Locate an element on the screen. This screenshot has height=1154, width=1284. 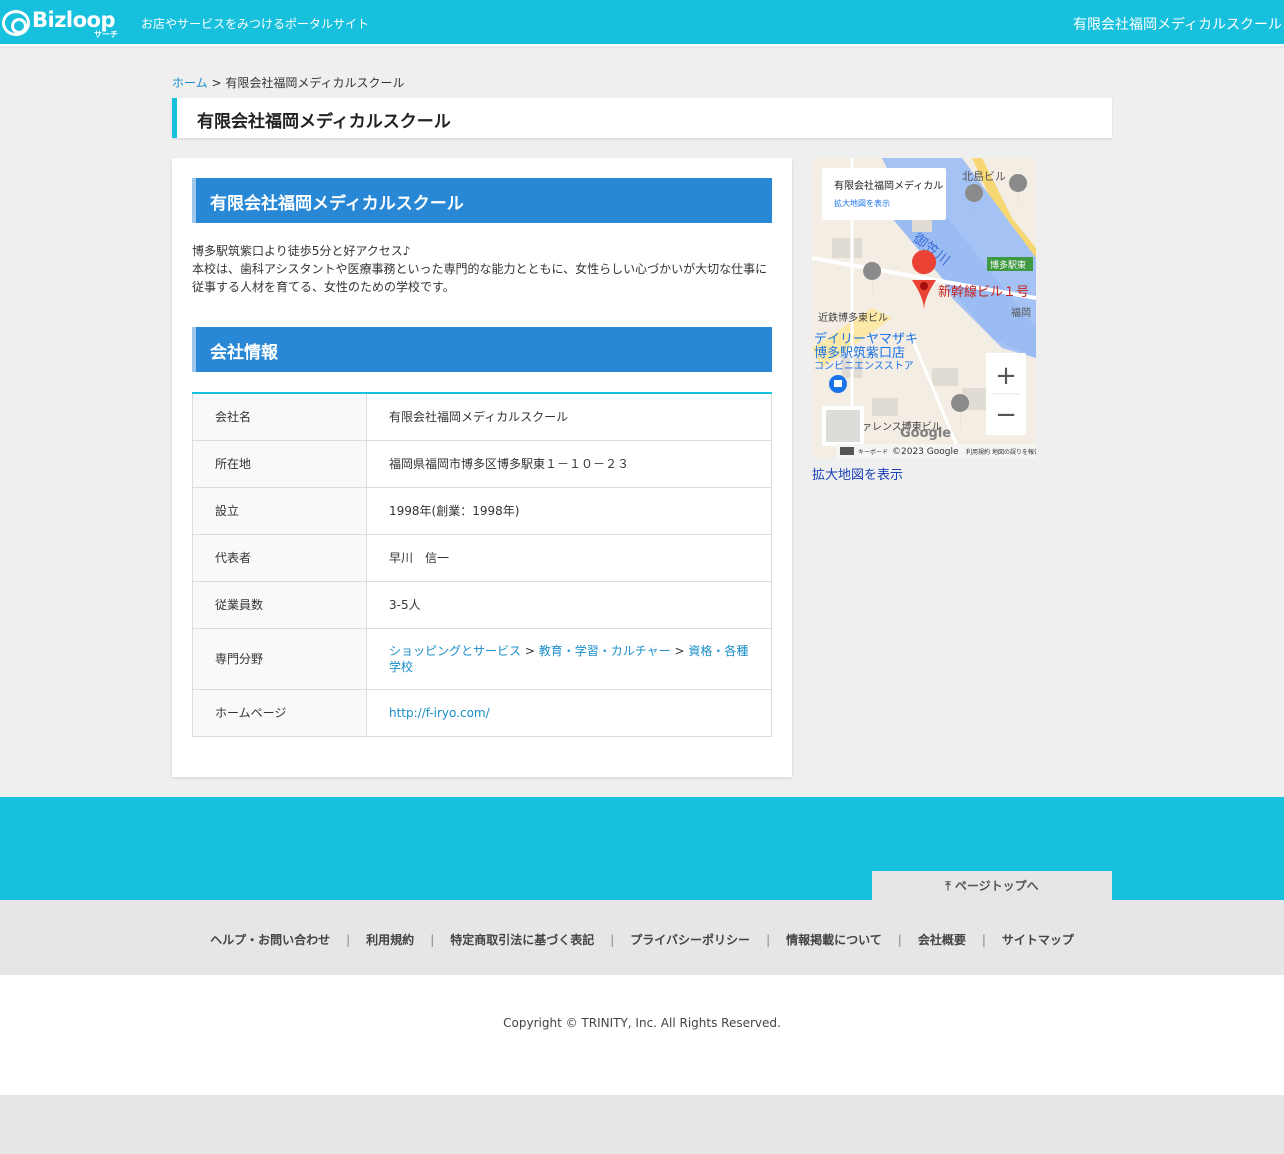
row-label: 専門分野 is located at coordinates (279, 658).